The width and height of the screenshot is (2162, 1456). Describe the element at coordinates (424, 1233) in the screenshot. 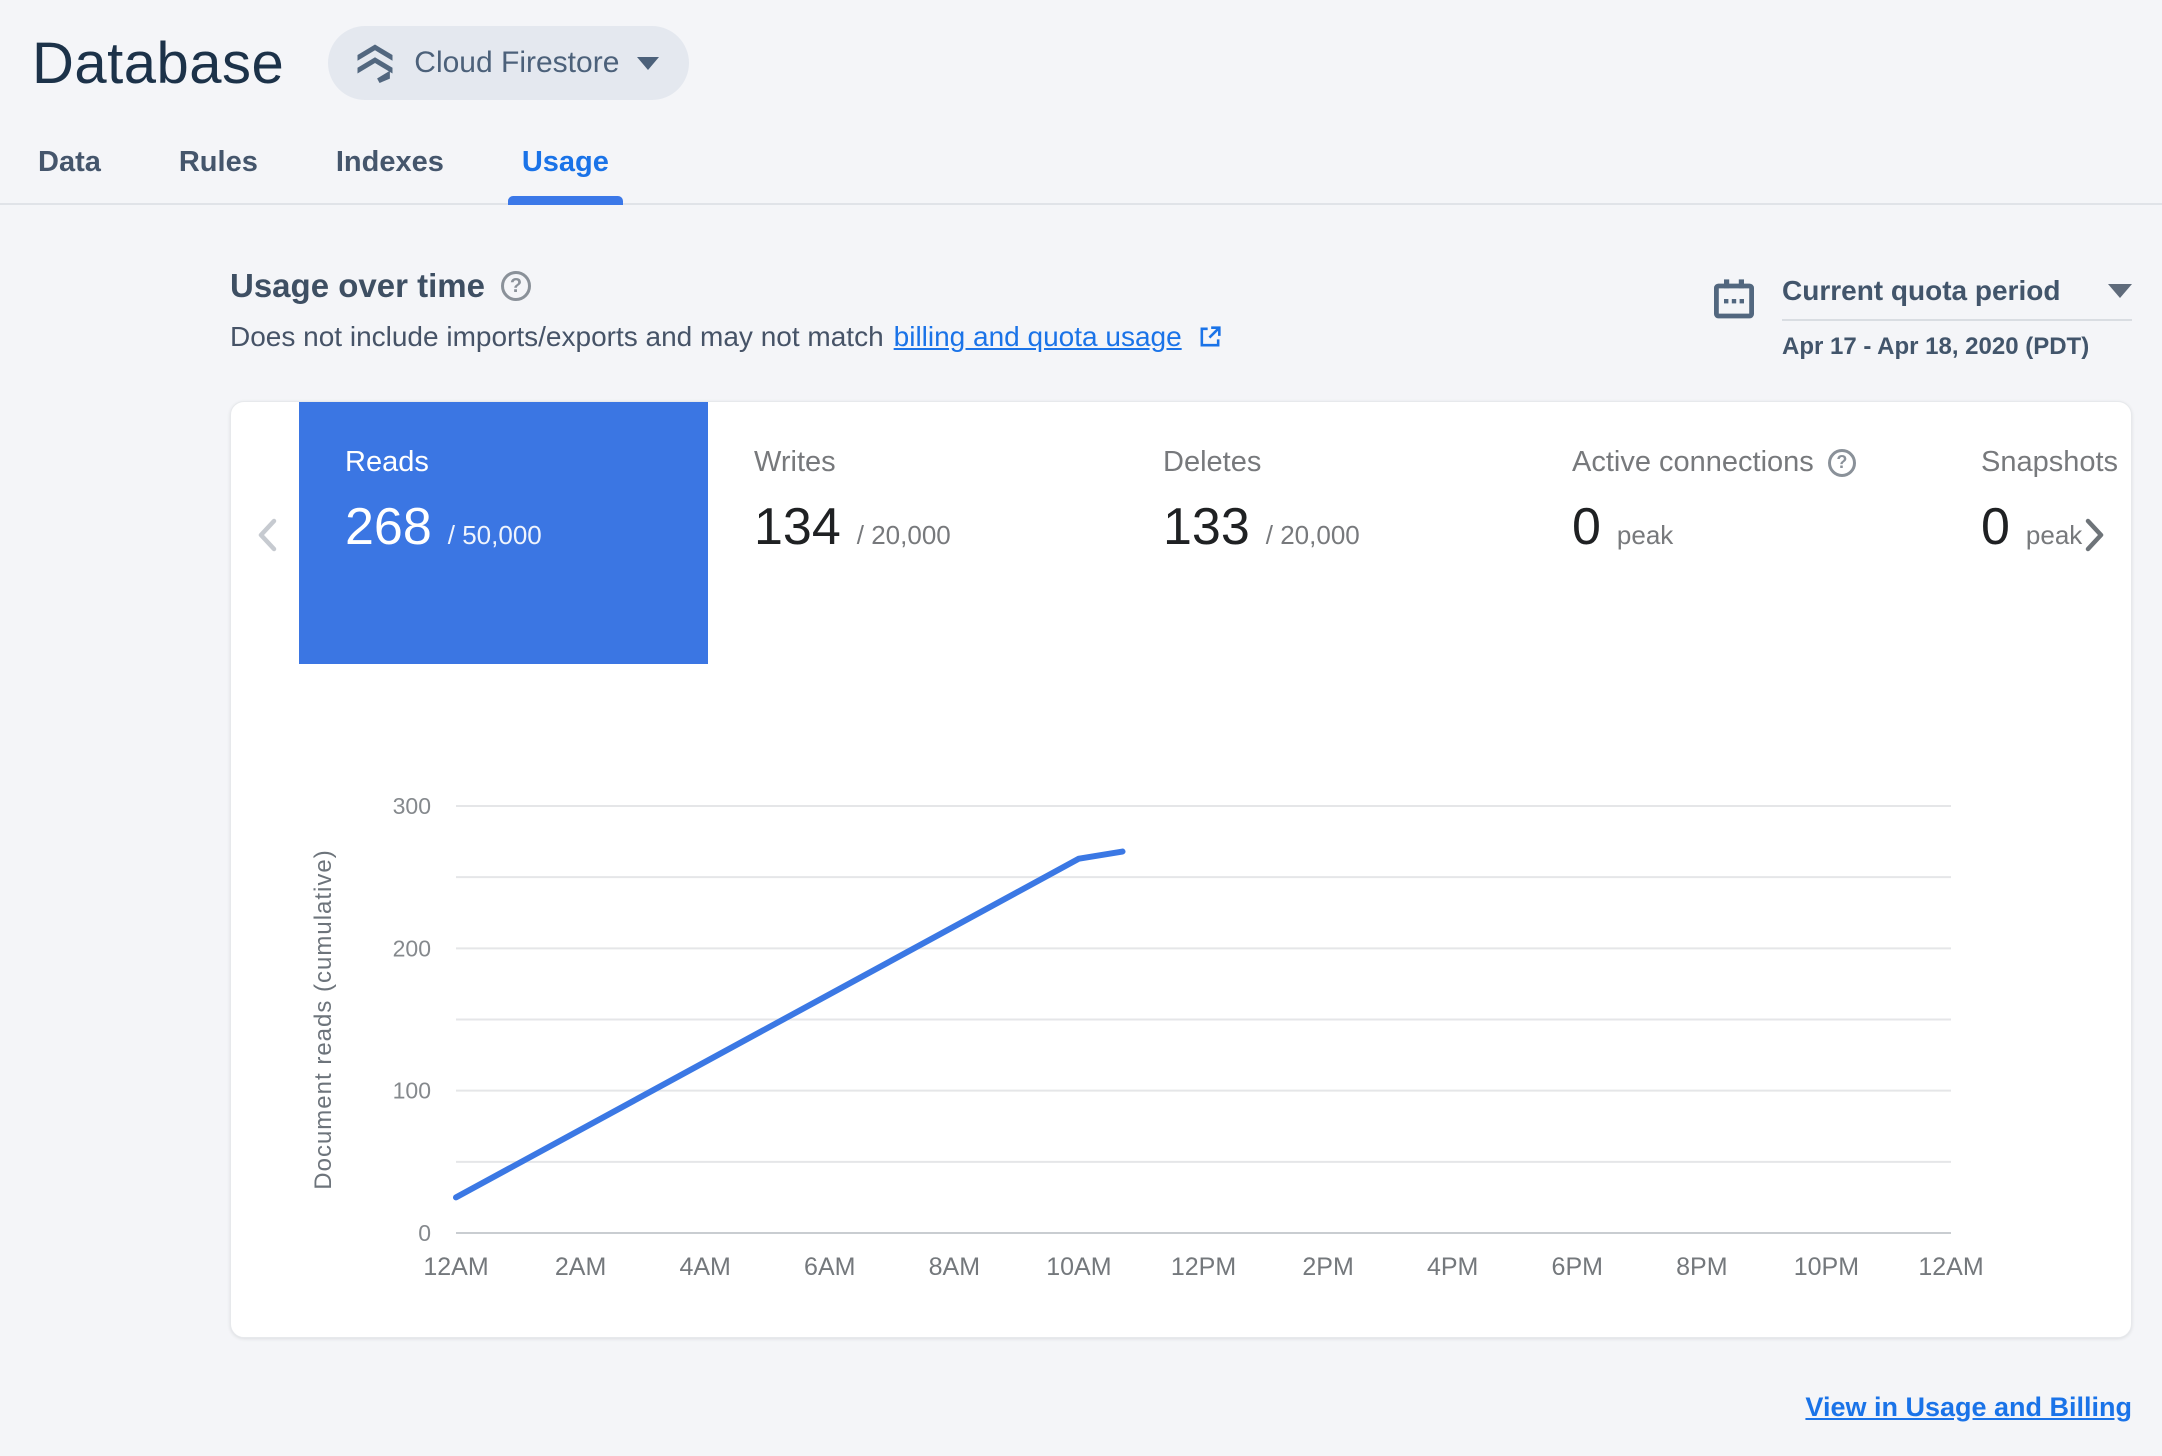

I see `svg-text: 0` at that location.